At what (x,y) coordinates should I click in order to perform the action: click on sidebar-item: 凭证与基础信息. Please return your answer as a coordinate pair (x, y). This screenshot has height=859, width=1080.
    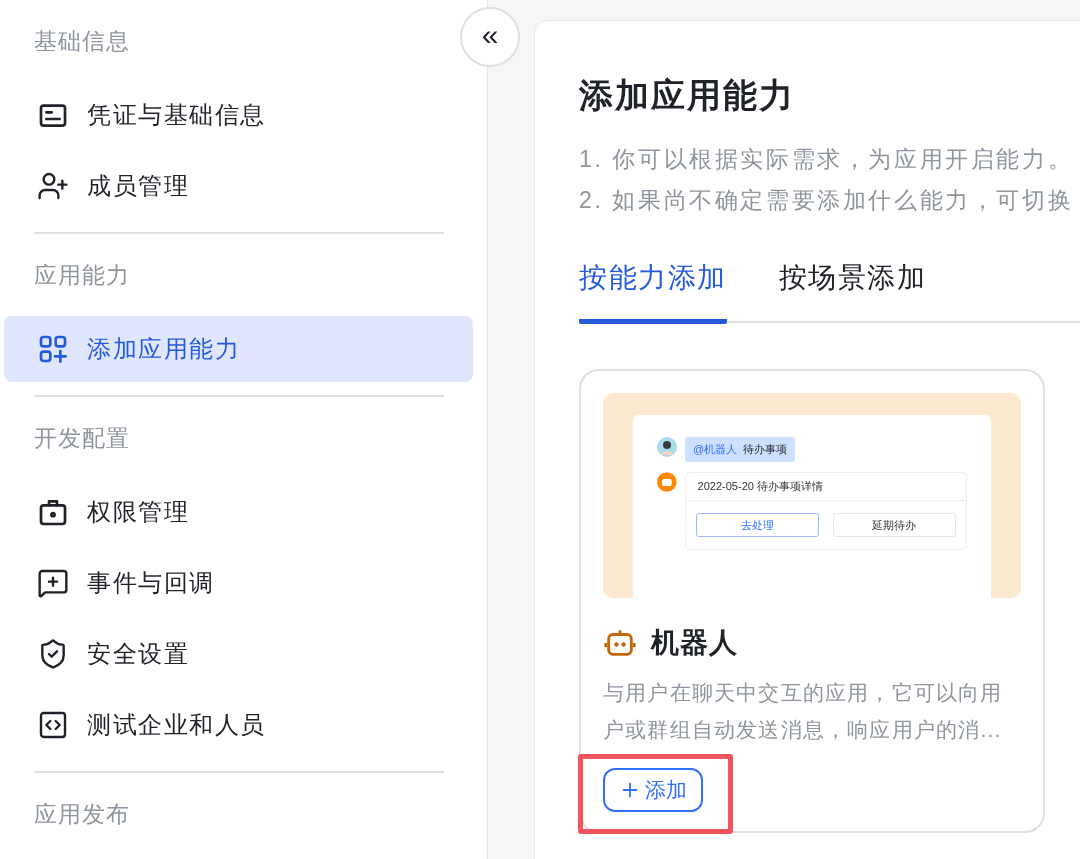
    Looking at the image, I should click on (238, 115).